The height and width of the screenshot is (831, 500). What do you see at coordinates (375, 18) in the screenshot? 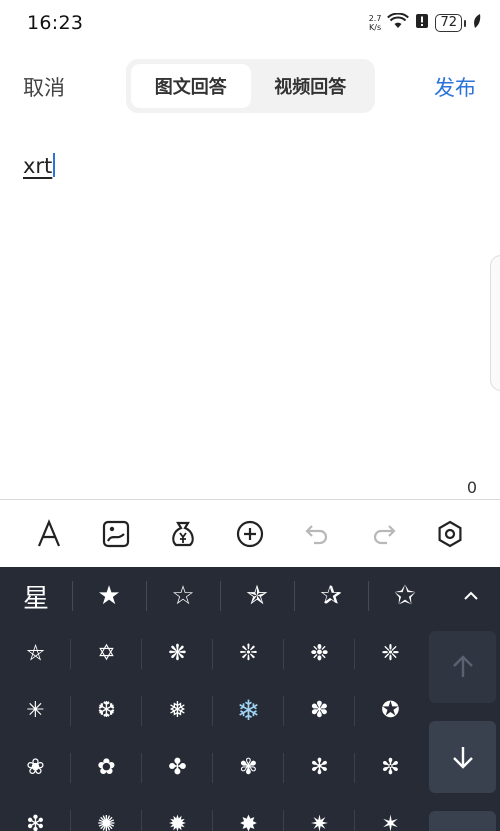
I see `network-speed-value: 2.7` at bounding box center [375, 18].